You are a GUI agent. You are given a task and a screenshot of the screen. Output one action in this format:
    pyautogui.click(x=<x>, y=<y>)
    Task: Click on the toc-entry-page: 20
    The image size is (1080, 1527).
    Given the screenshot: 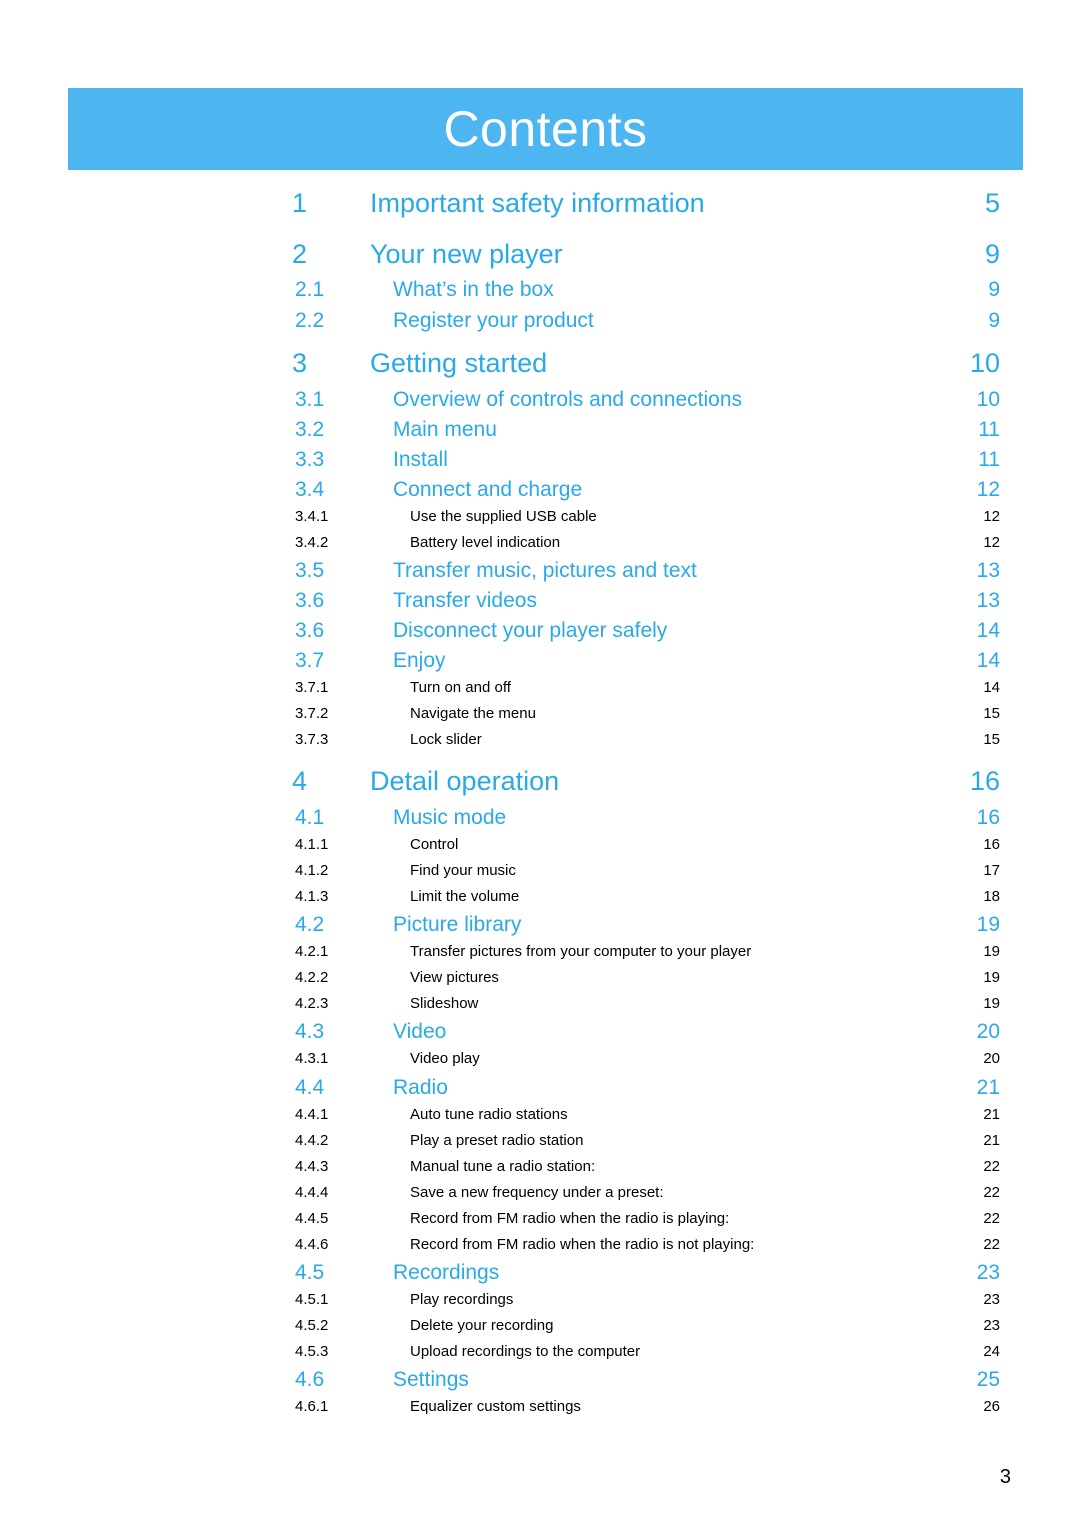 What is the action you would take?
    pyautogui.click(x=988, y=1031)
    